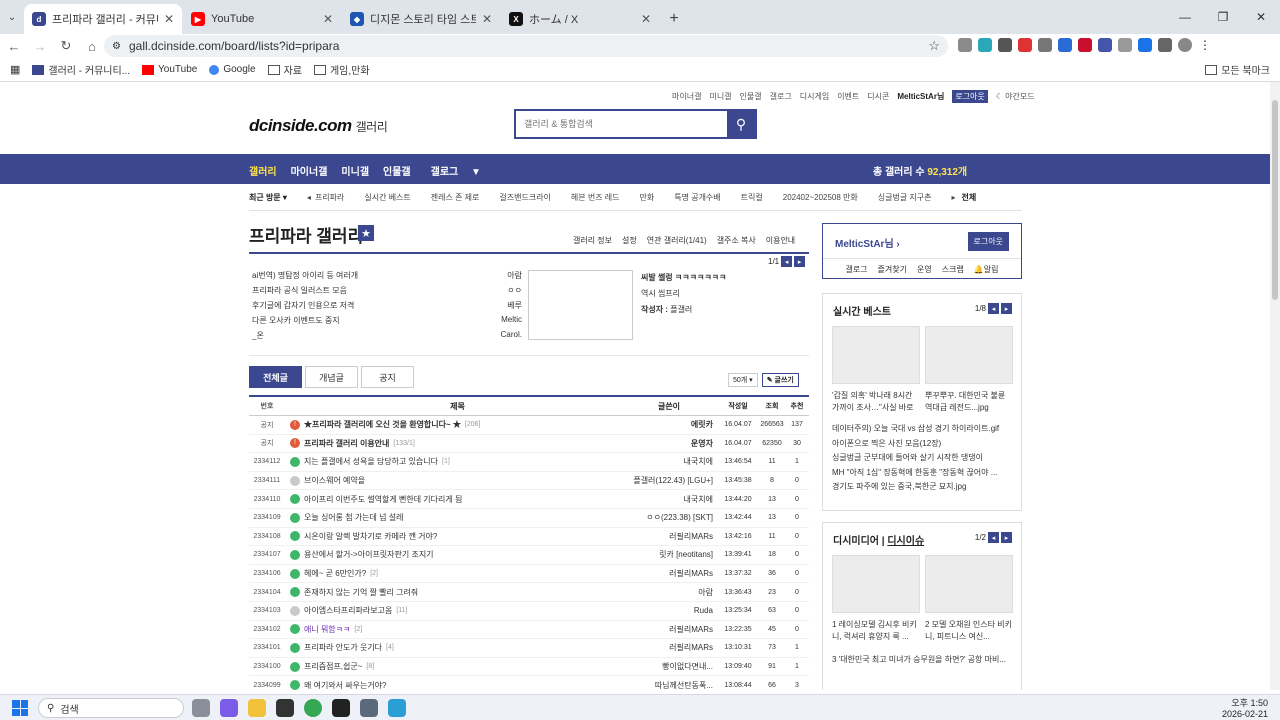 The width and height of the screenshot is (1280, 720). What do you see at coordinates (820, 197) in the screenshot?
I see `recent-item: 202402~202508 만화` at bounding box center [820, 197].